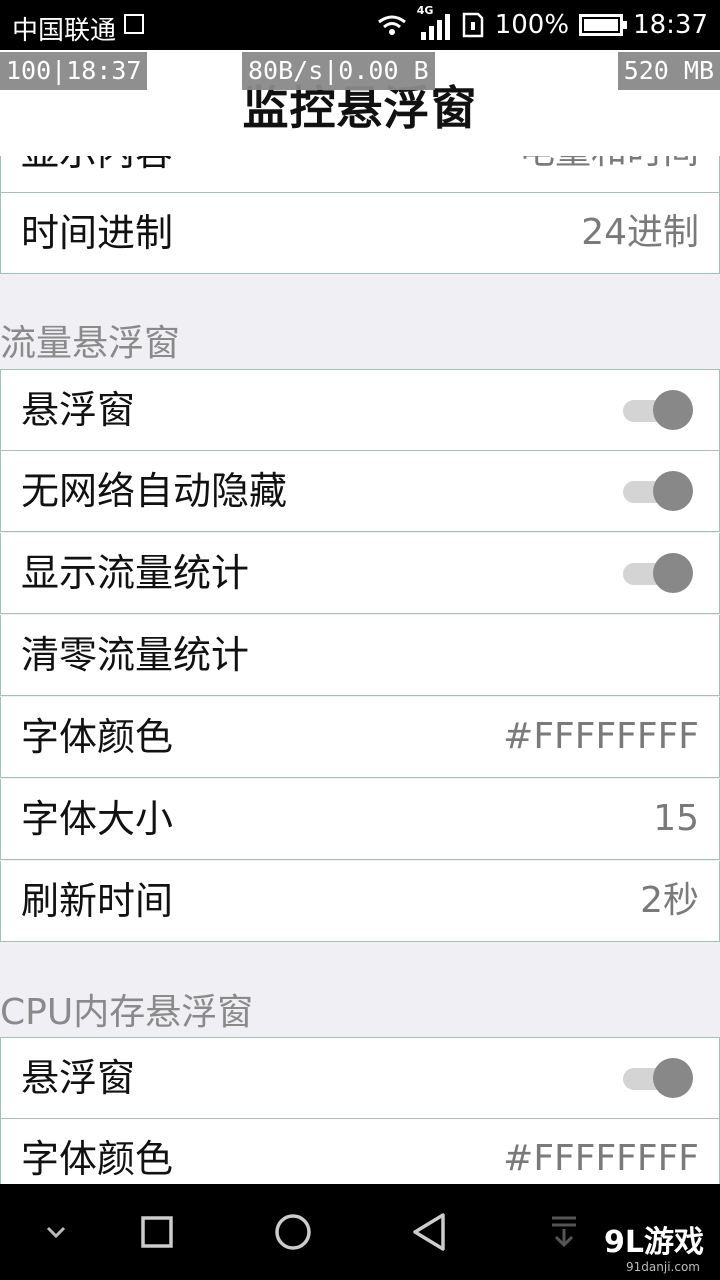 This screenshot has height=1280, width=720. What do you see at coordinates (603, 25) in the screenshot?
I see `battery-icon` at bounding box center [603, 25].